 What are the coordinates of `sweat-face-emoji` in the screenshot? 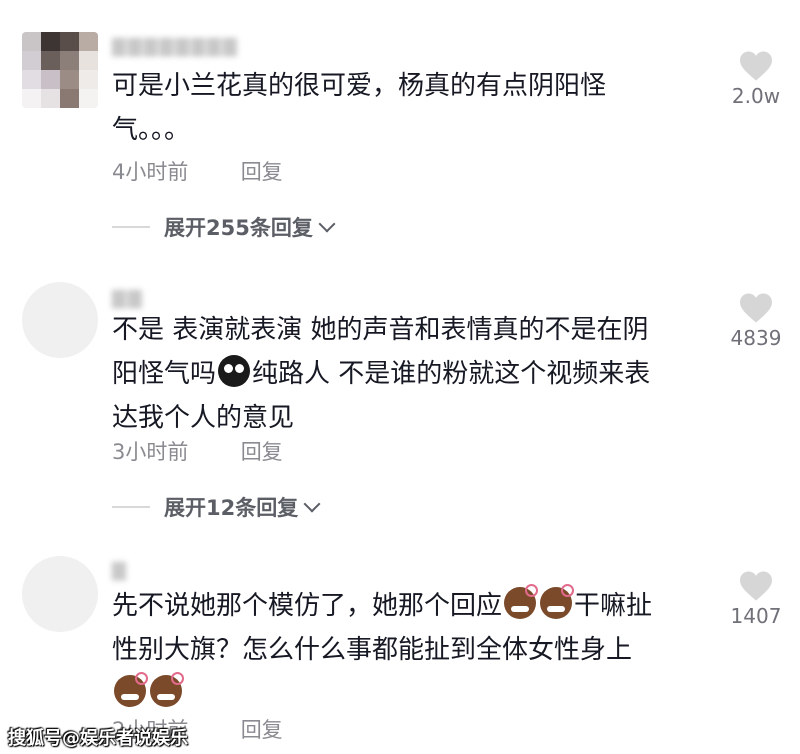 It's located at (234, 371).